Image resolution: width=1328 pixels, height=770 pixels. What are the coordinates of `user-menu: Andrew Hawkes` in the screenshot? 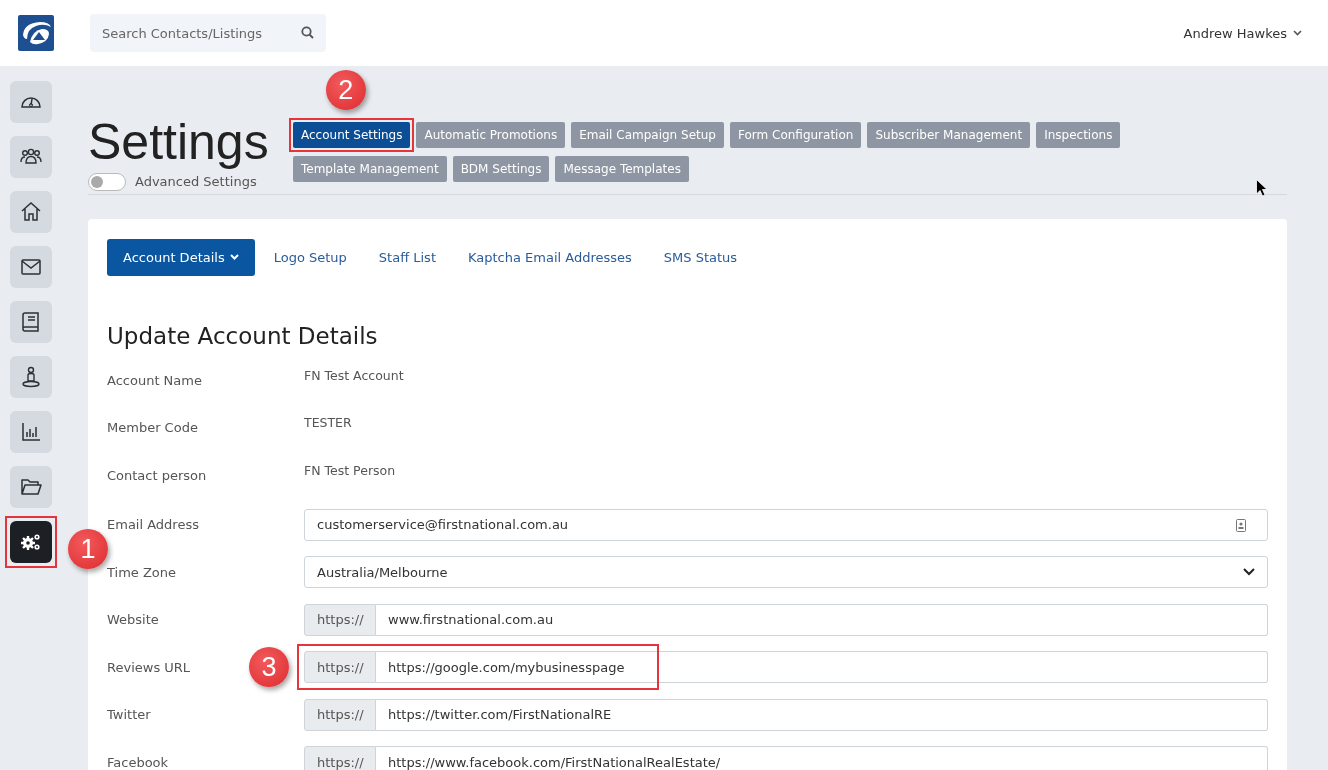 It's located at (1242, 33).